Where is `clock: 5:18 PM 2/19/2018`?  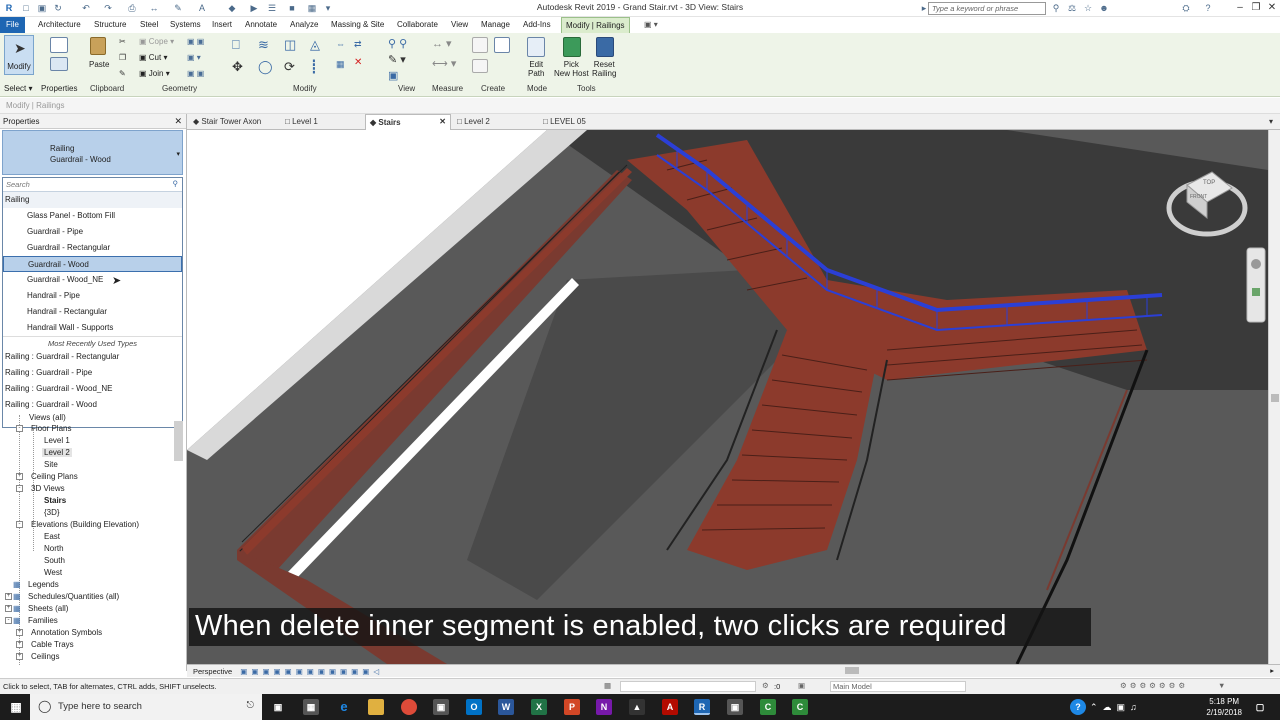
clock: 5:18 PM 2/19/2018 is located at coordinates (1224, 707).